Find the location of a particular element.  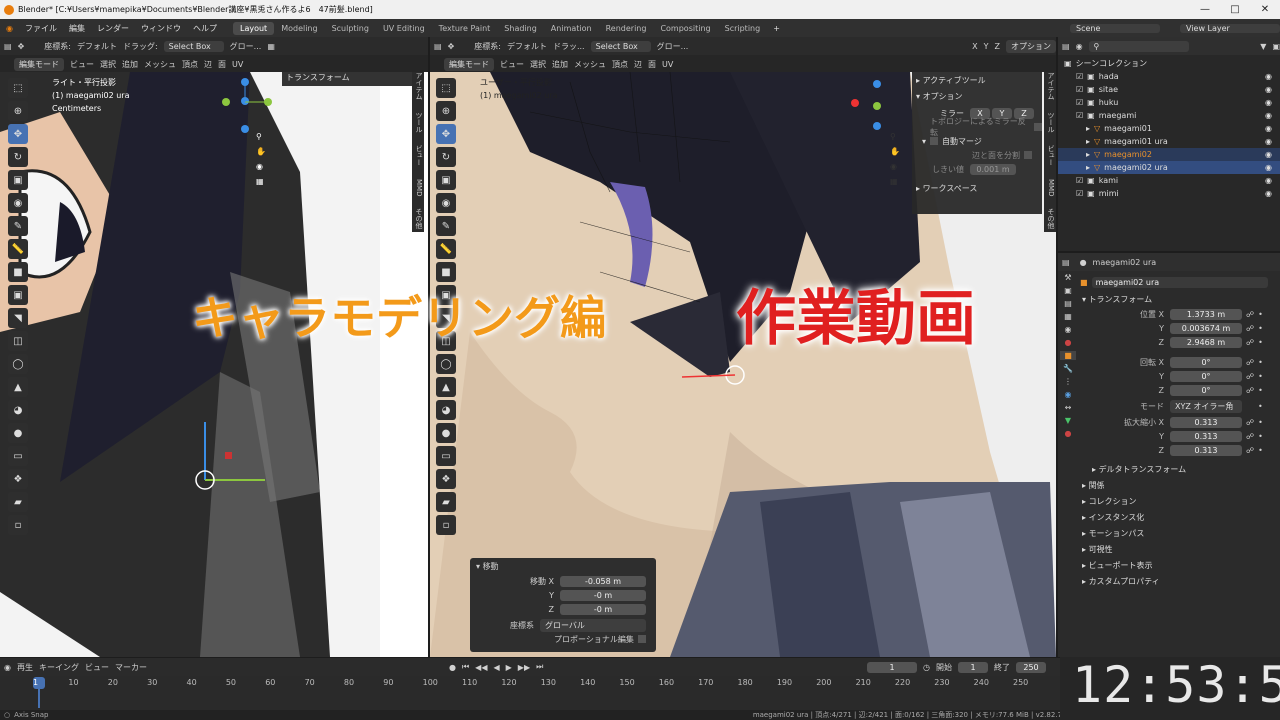

outliner-search: ⚲ is located at coordinates (1138, 46).